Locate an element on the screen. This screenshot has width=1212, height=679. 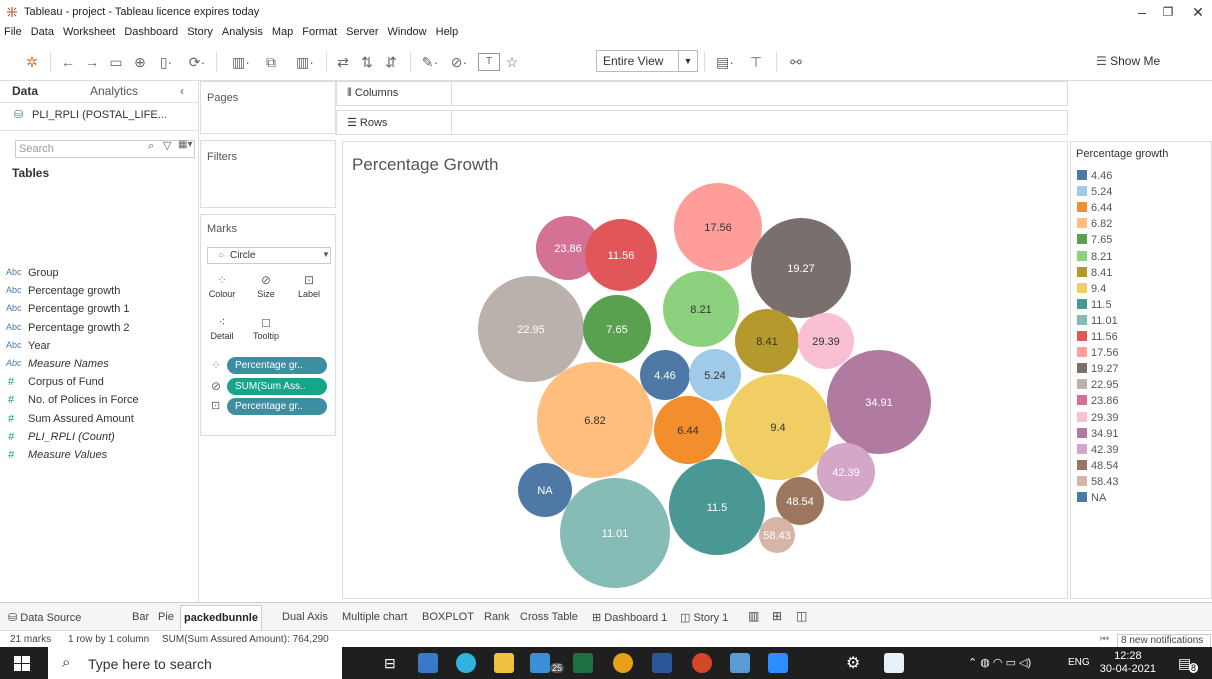
legend-item: 8.41 is located at coordinates (1094, 273).